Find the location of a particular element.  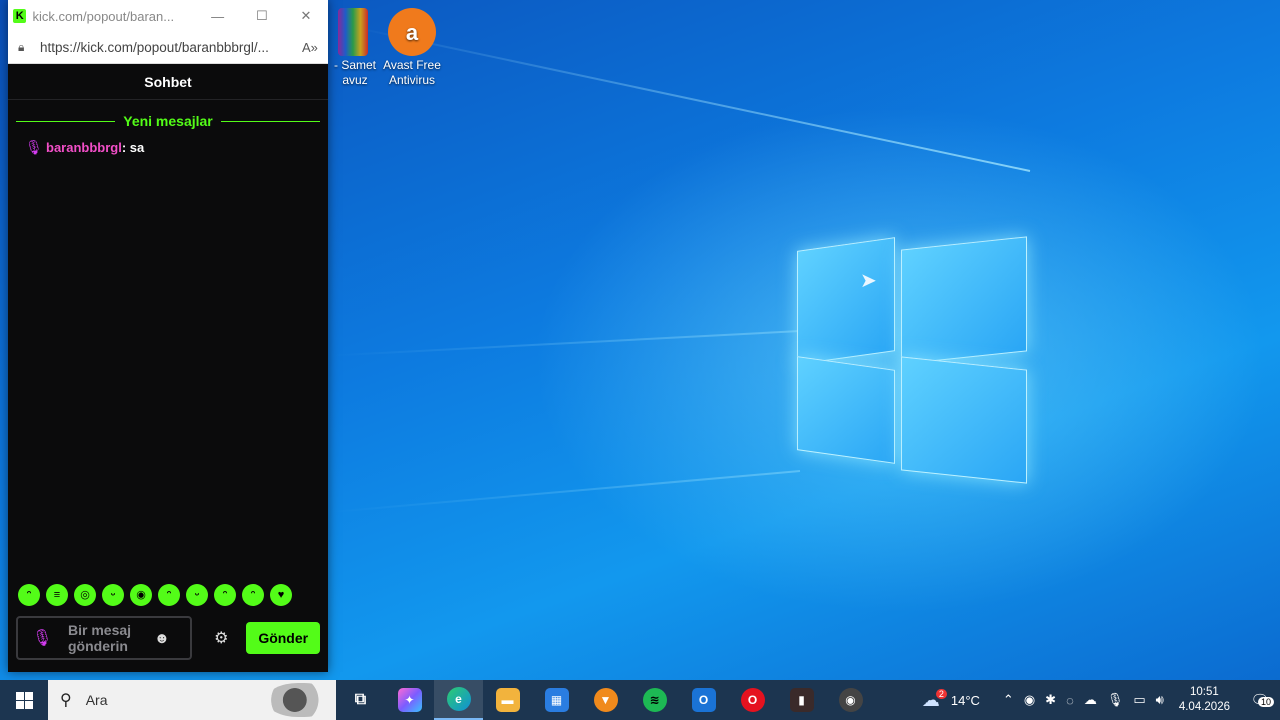

close-button: ✕ is located at coordinates (306, 16).